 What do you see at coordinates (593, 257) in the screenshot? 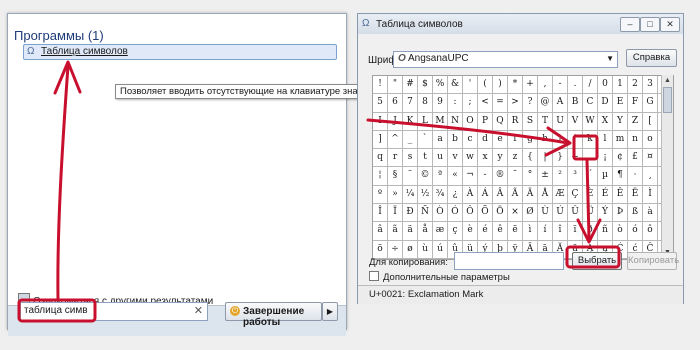
I see `select-highlight-box` at bounding box center [593, 257].